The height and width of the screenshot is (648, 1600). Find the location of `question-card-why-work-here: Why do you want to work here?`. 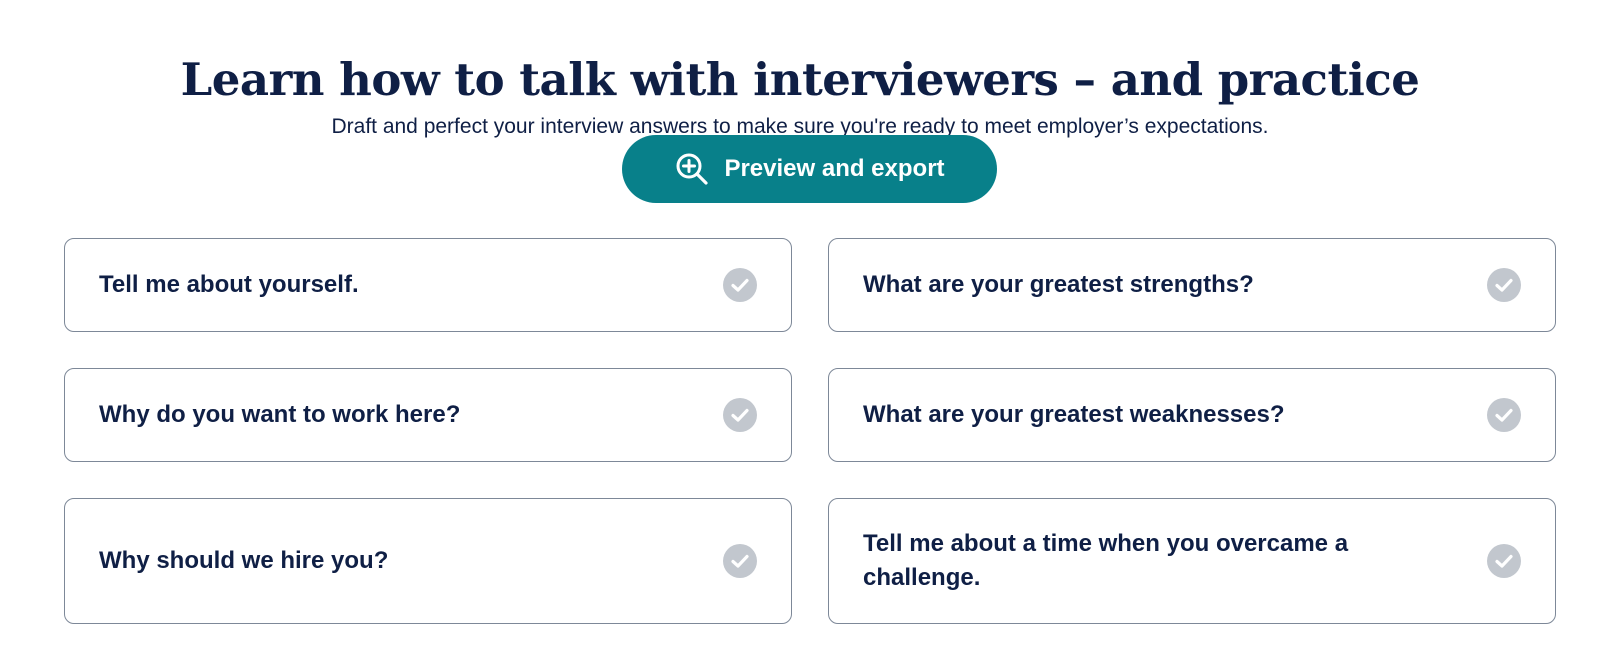

question-card-why-work-here: Why do you want to work here? is located at coordinates (428, 415).